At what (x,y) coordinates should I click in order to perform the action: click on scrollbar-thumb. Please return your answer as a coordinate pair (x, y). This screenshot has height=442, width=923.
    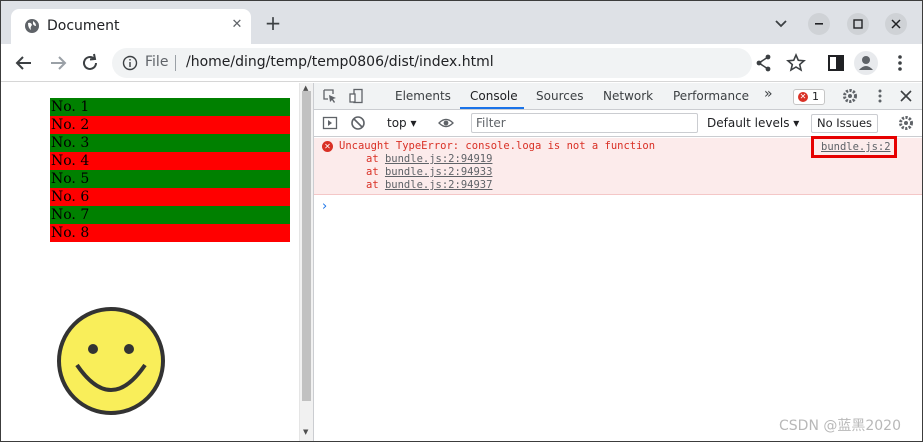
    Looking at the image, I should click on (306, 246).